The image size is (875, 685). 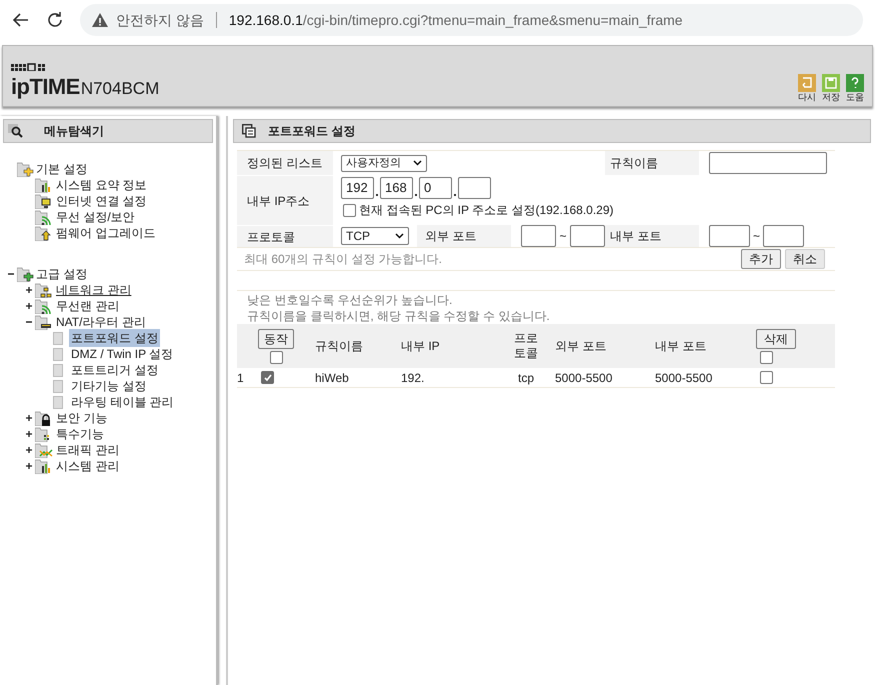 What do you see at coordinates (82, 418) in the screenshot?
I see `tree-item: 보안 기능` at bounding box center [82, 418].